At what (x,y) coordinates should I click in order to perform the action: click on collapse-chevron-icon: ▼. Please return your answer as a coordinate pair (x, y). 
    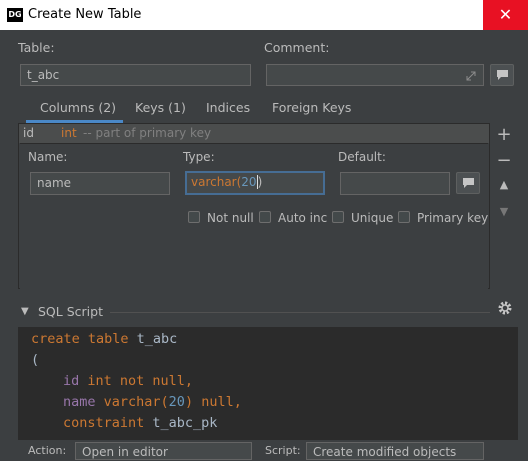
    Looking at the image, I should click on (25, 311).